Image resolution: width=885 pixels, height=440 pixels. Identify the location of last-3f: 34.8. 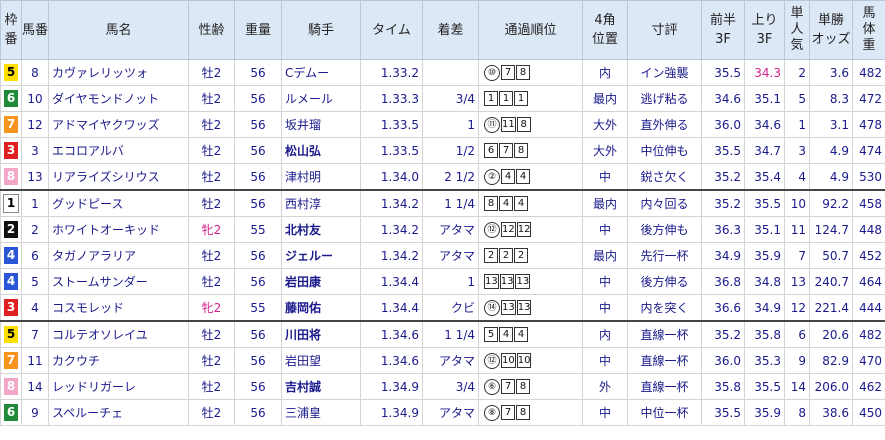
(764, 281).